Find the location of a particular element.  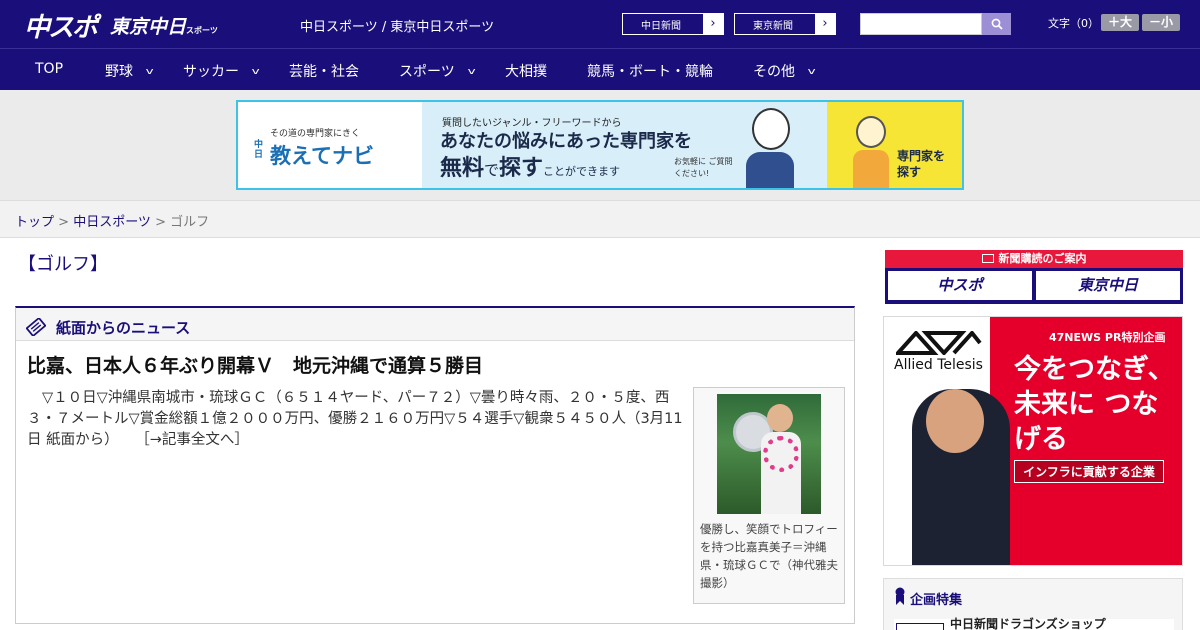

nav-item-racing: 競馬・ボート・競輪 is located at coordinates (650, 71).